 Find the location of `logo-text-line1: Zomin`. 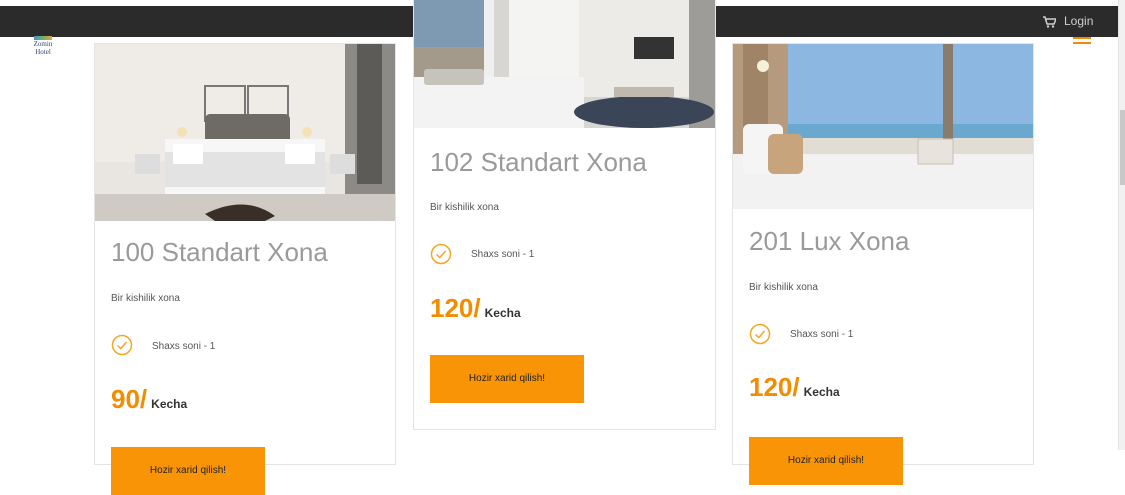

logo-text-line1: Zomin is located at coordinates (43, 44).